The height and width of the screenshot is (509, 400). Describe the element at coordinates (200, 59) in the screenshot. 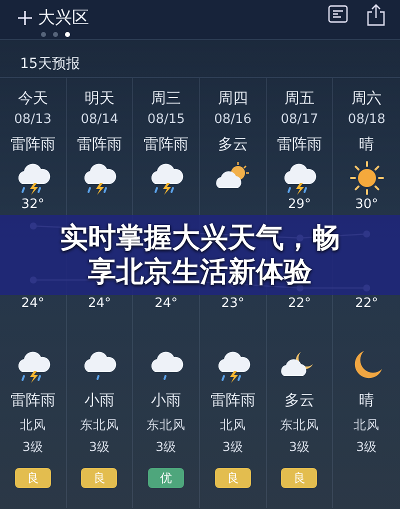

I see `section-title: 15天预报` at that location.